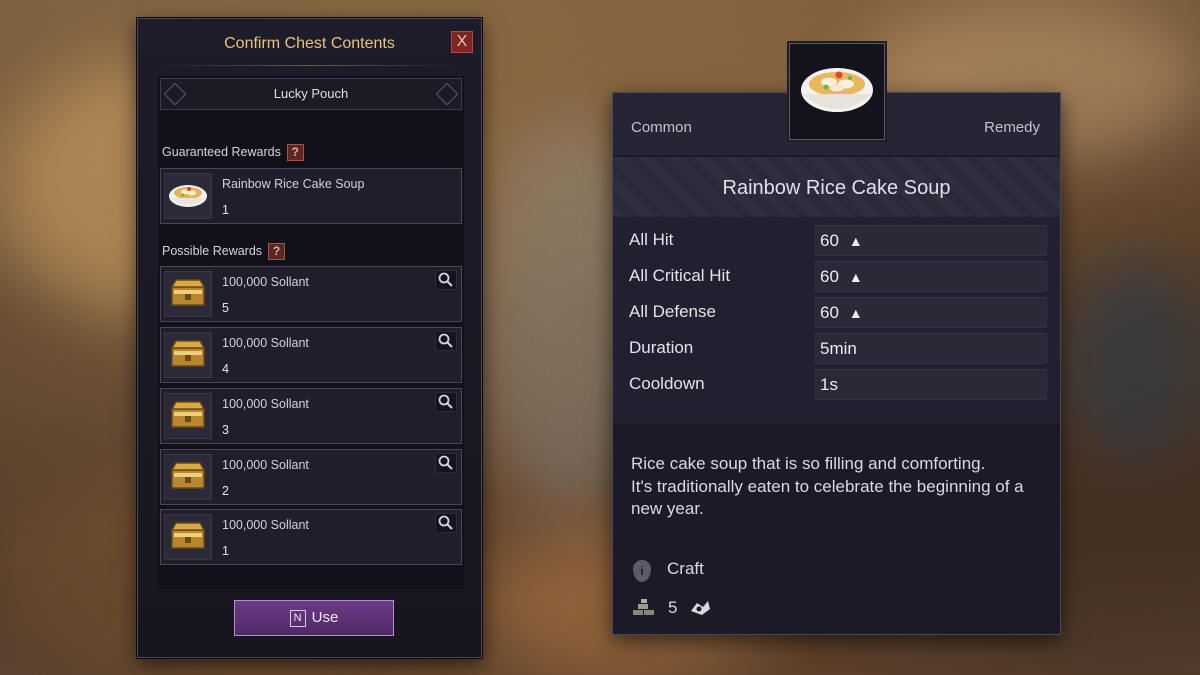 Image resolution: width=1200 pixels, height=675 pixels. What do you see at coordinates (311, 355) in the screenshot?
I see `possible-reward-item: 100,000 Sollant 4` at bounding box center [311, 355].